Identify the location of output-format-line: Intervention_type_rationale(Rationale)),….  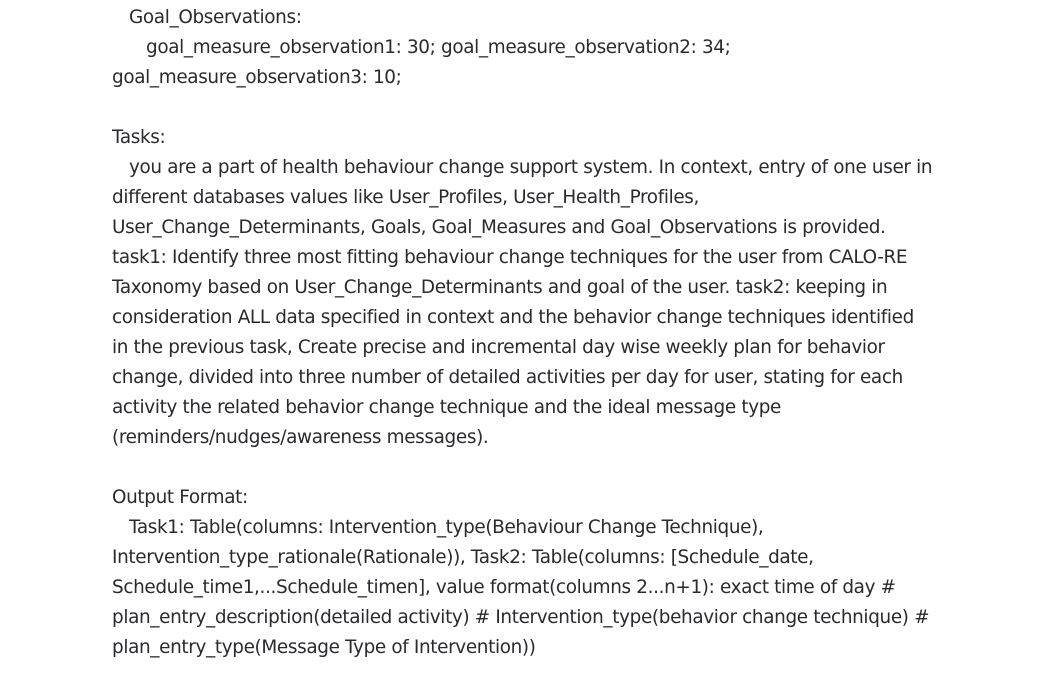
(463, 557).